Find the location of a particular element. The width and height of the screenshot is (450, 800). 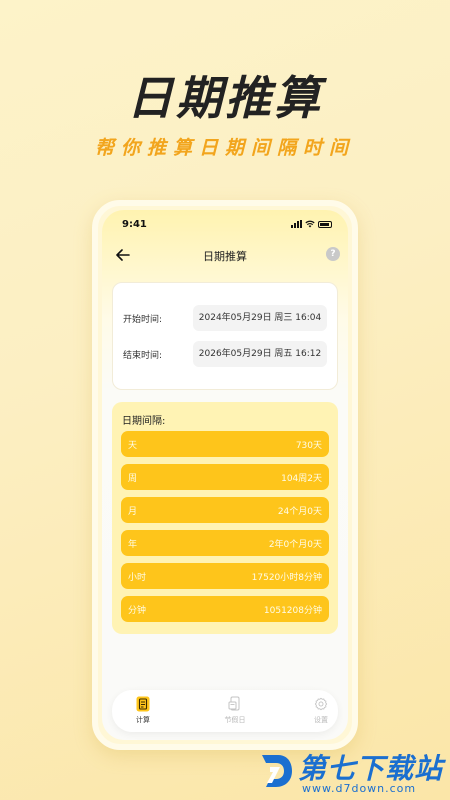

result-label: 月 is located at coordinates (133, 512).